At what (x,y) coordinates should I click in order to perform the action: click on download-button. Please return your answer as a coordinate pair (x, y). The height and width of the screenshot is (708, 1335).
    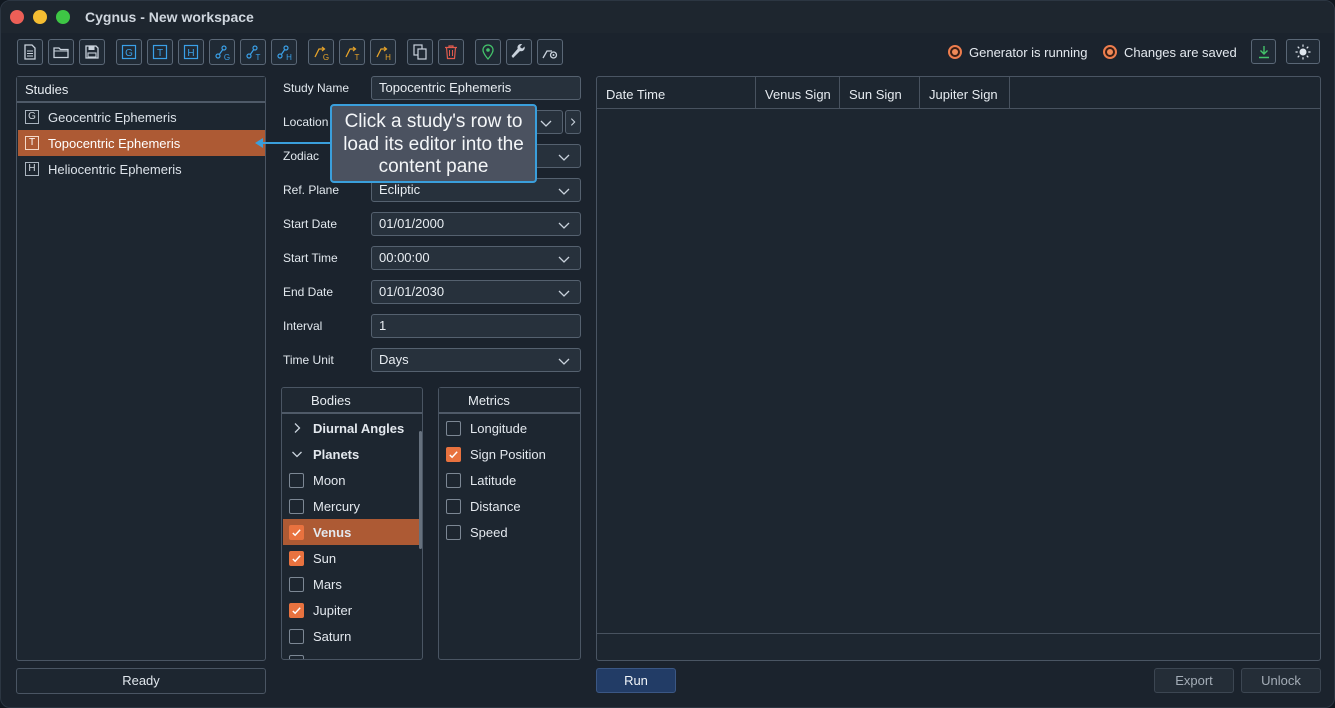
    Looking at the image, I should click on (1263, 51).